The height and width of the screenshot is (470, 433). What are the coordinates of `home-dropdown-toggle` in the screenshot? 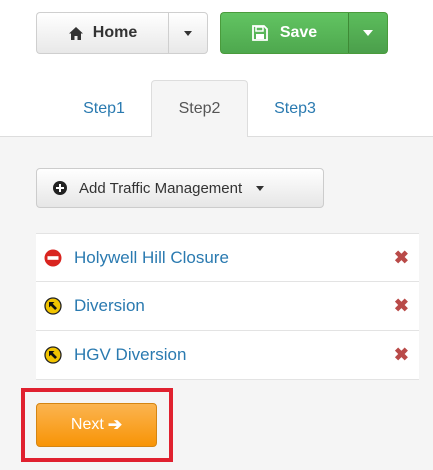 It's located at (188, 33).